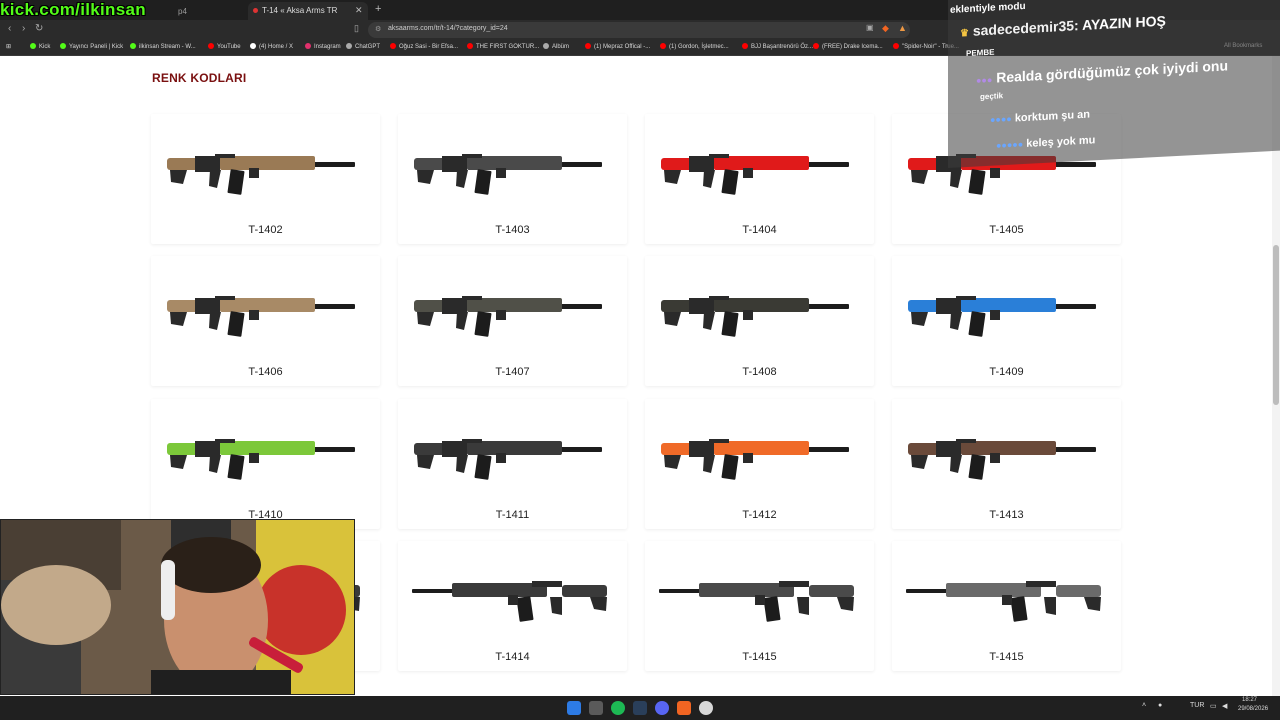  I want to click on bookmark-item: Yayıncı Paneli | Kick, so click(91, 46).